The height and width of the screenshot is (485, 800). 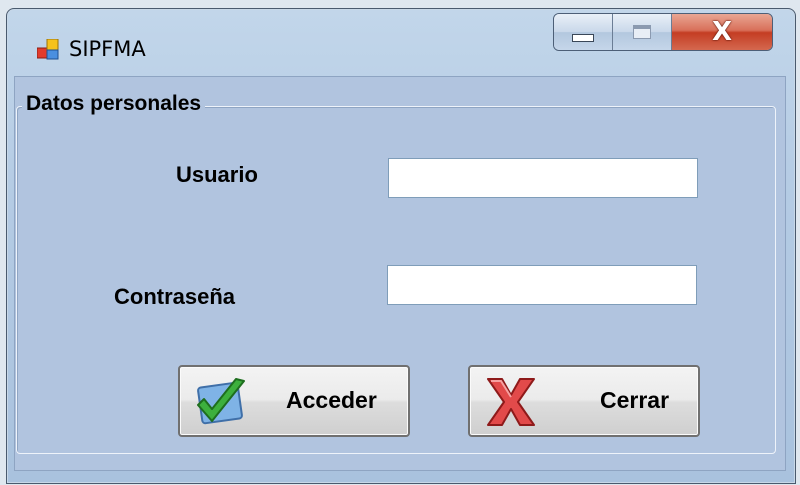 What do you see at coordinates (221, 401) in the screenshot?
I see `checkmark-icon` at bounding box center [221, 401].